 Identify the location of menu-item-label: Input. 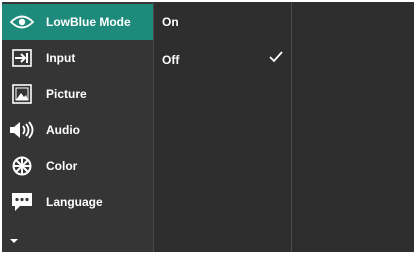
(61, 58).